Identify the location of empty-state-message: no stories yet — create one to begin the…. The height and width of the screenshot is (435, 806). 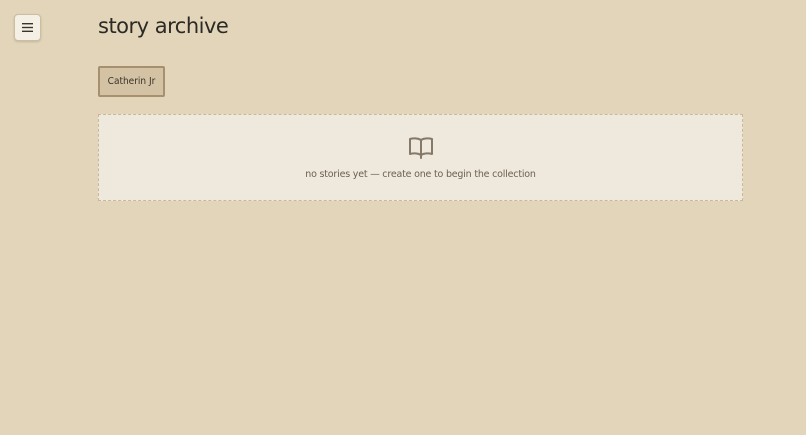
(420, 174).